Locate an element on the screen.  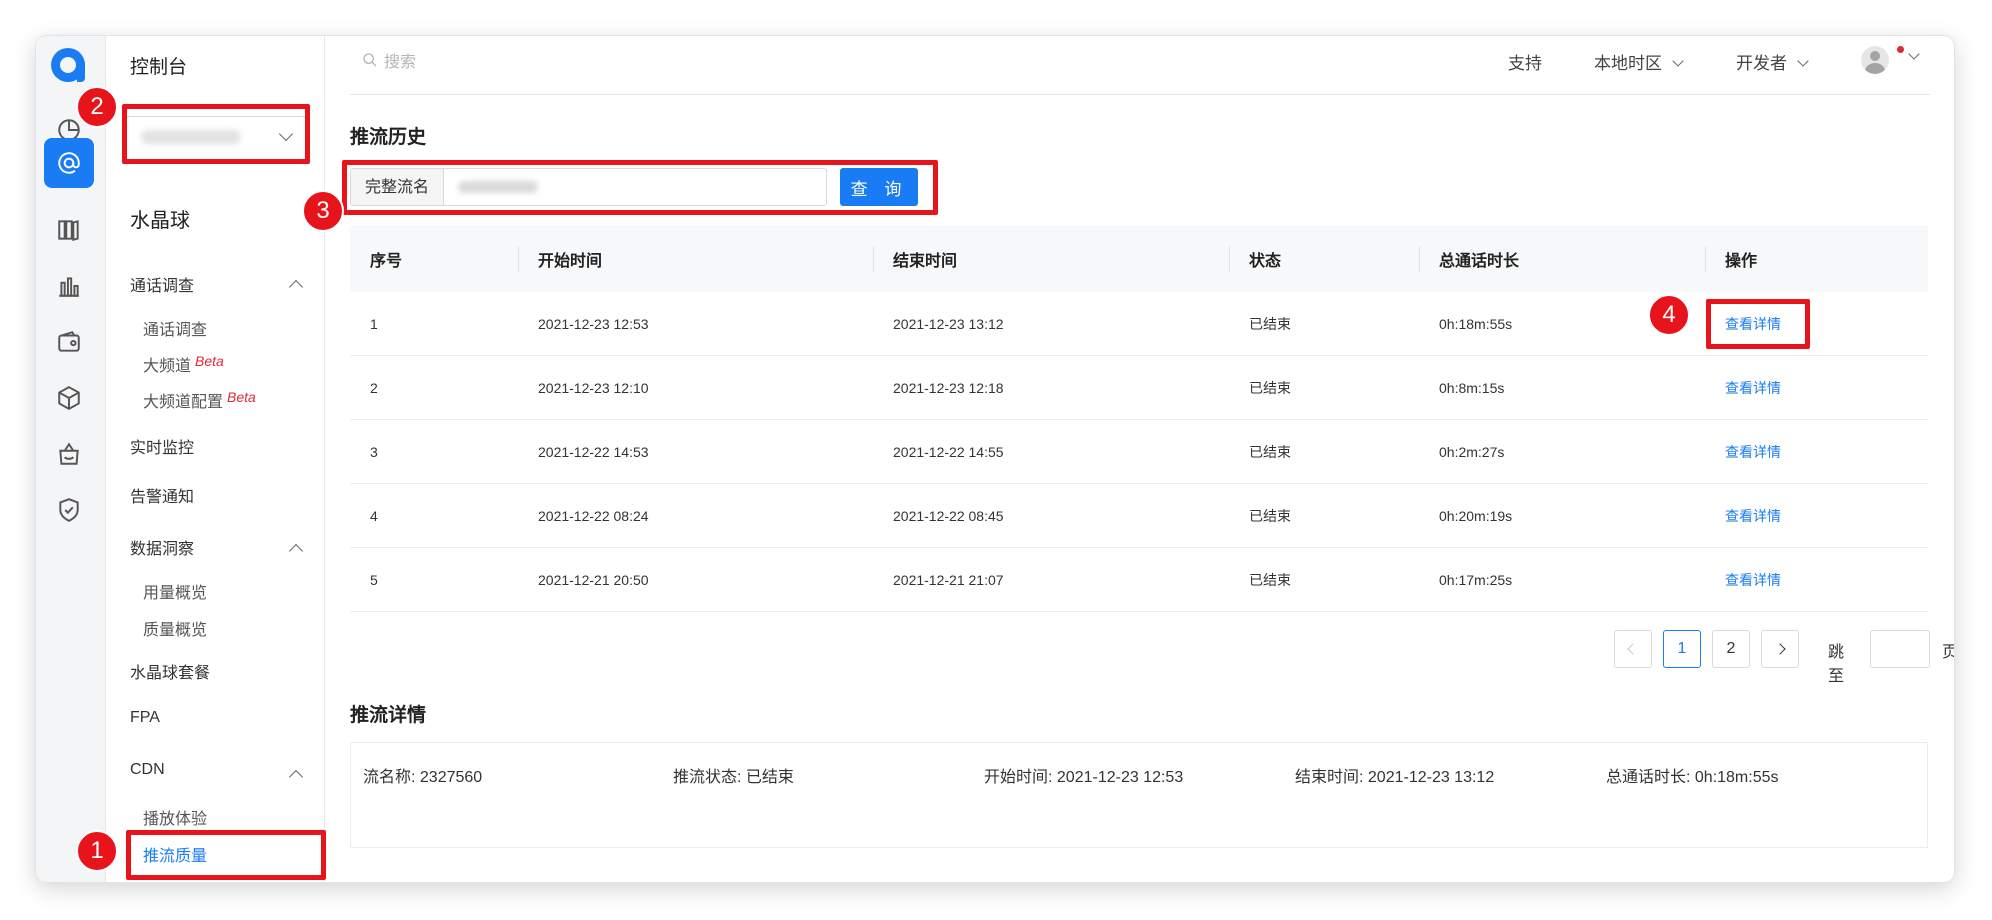
cell-end-time: 2021-12-23 13:12 is located at coordinates (948, 323).